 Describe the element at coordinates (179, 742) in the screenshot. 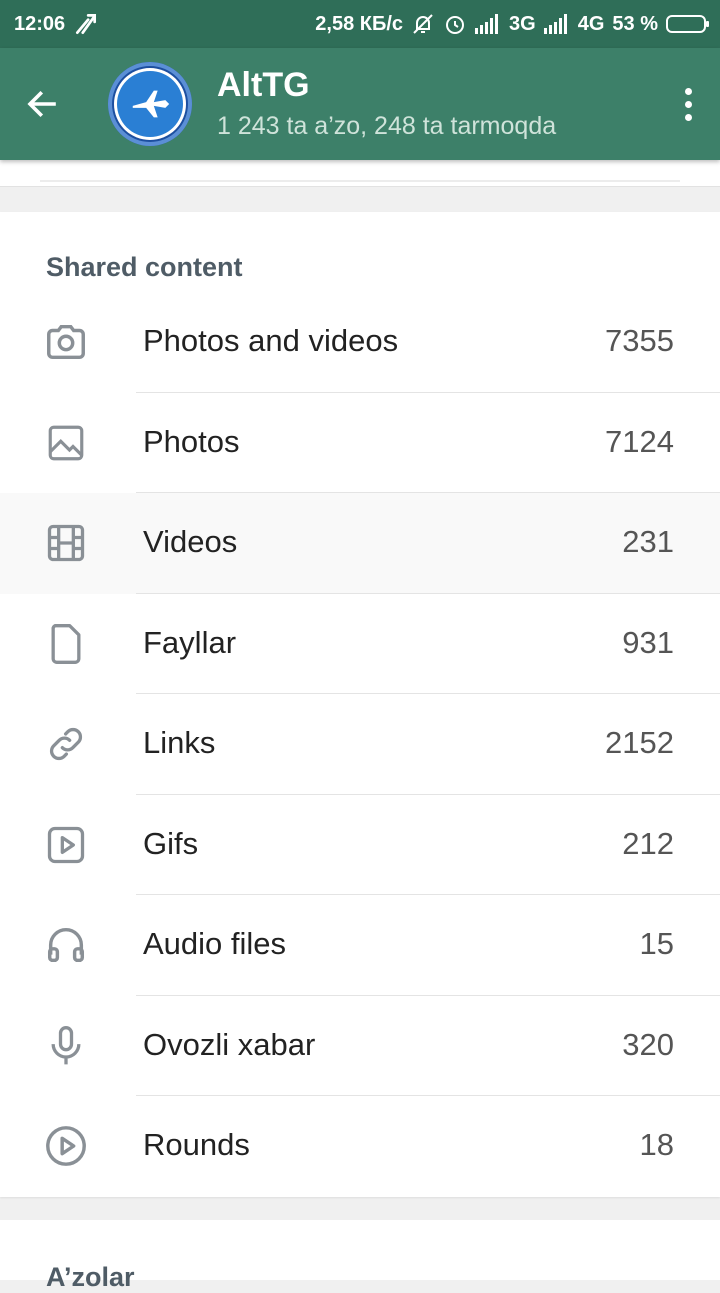

I see `row-label: Links` at that location.